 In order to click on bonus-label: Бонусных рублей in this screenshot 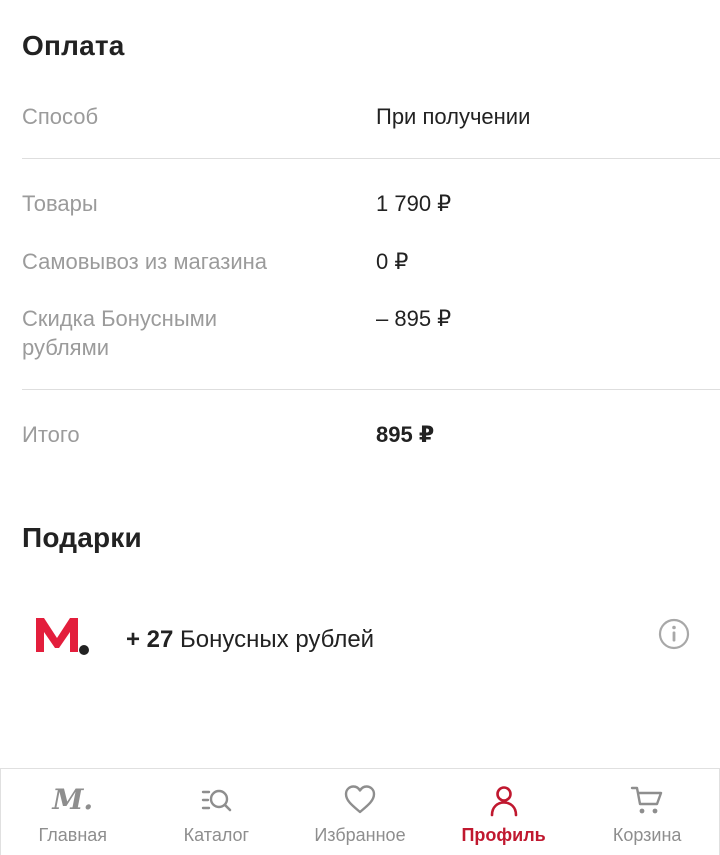, I will do `click(274, 639)`.